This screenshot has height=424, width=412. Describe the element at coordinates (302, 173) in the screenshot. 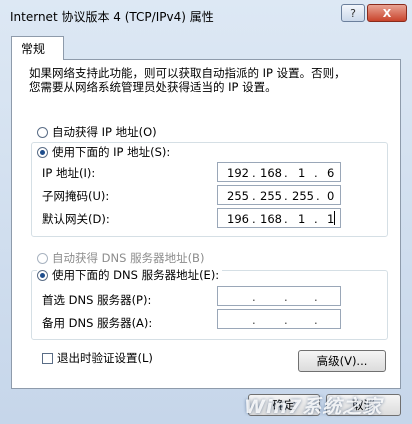

I see `ip-octet-3: 1` at that location.